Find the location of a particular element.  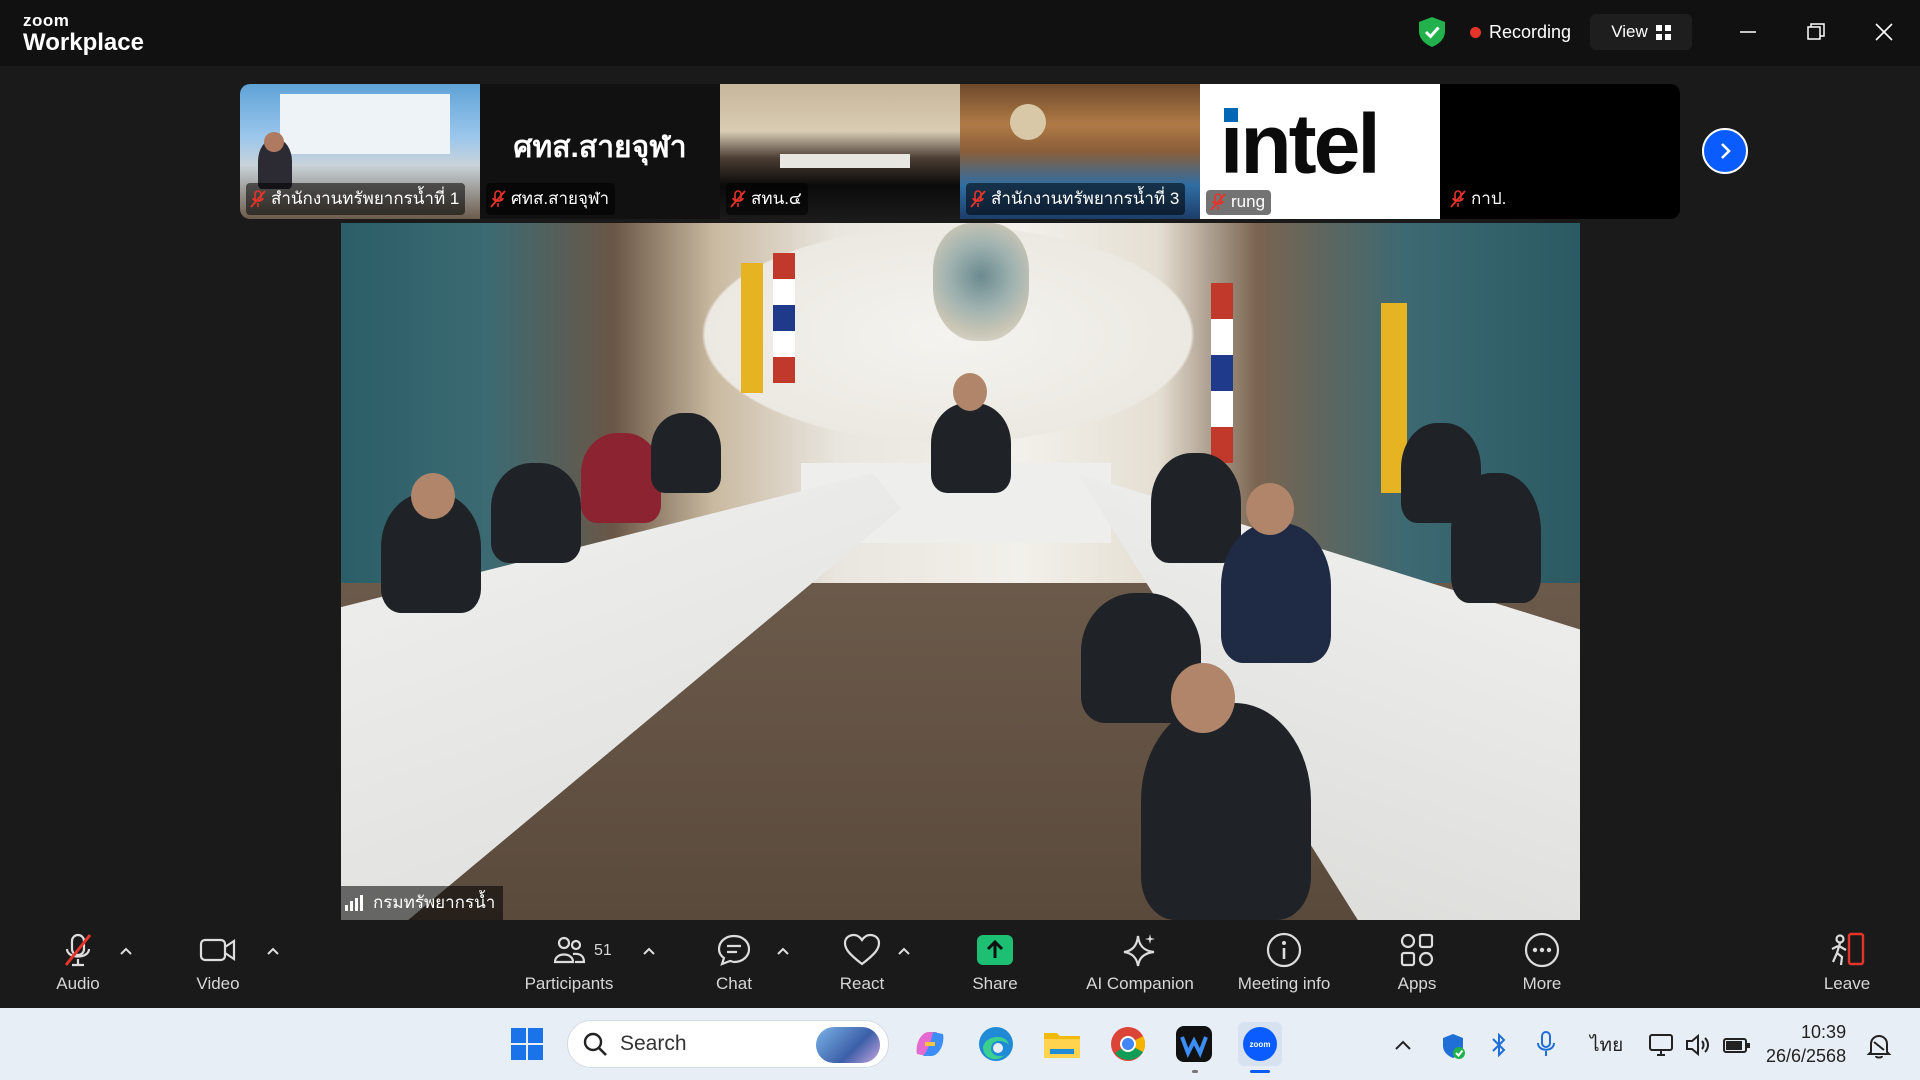

minimize-icon is located at coordinates (1748, 32).